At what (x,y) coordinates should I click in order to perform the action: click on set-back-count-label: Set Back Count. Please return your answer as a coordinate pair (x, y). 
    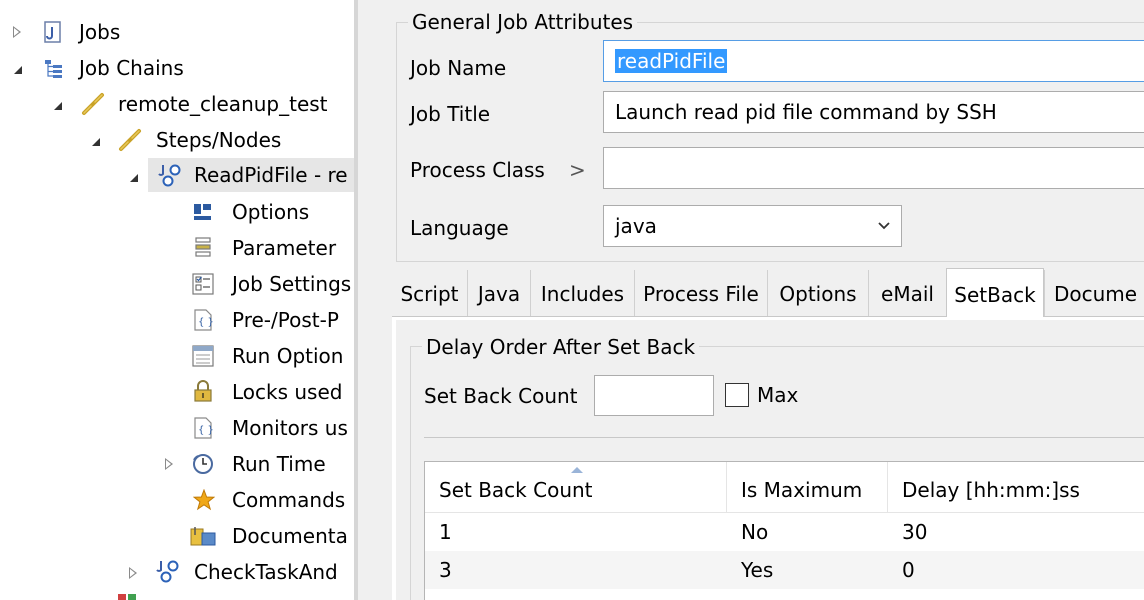
    Looking at the image, I should click on (501, 396).